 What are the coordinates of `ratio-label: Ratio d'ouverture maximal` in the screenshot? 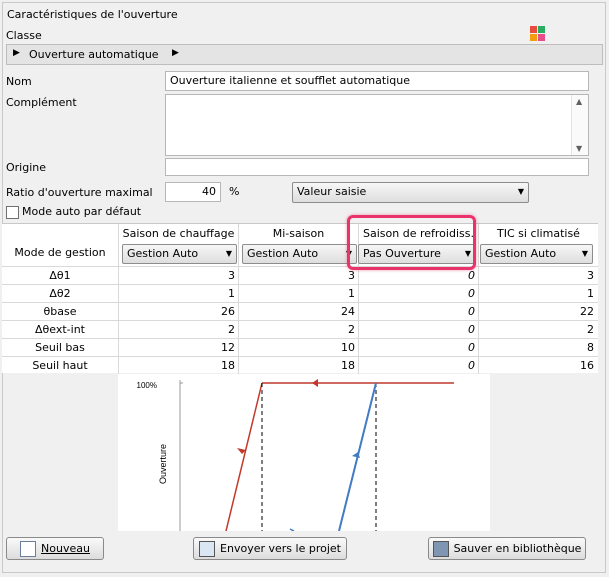 It's located at (79, 192).